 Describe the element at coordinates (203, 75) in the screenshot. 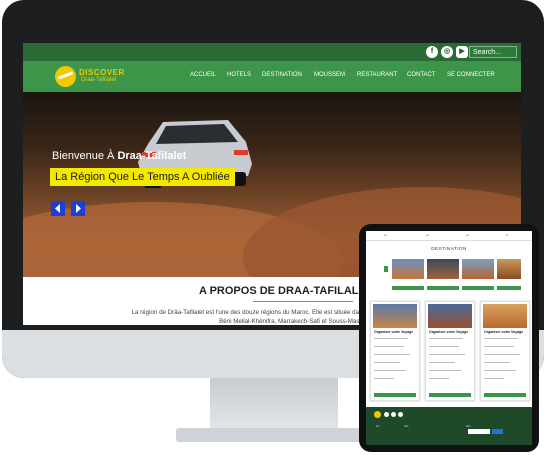

I see `nav-accueil: ACCUEIL` at that location.